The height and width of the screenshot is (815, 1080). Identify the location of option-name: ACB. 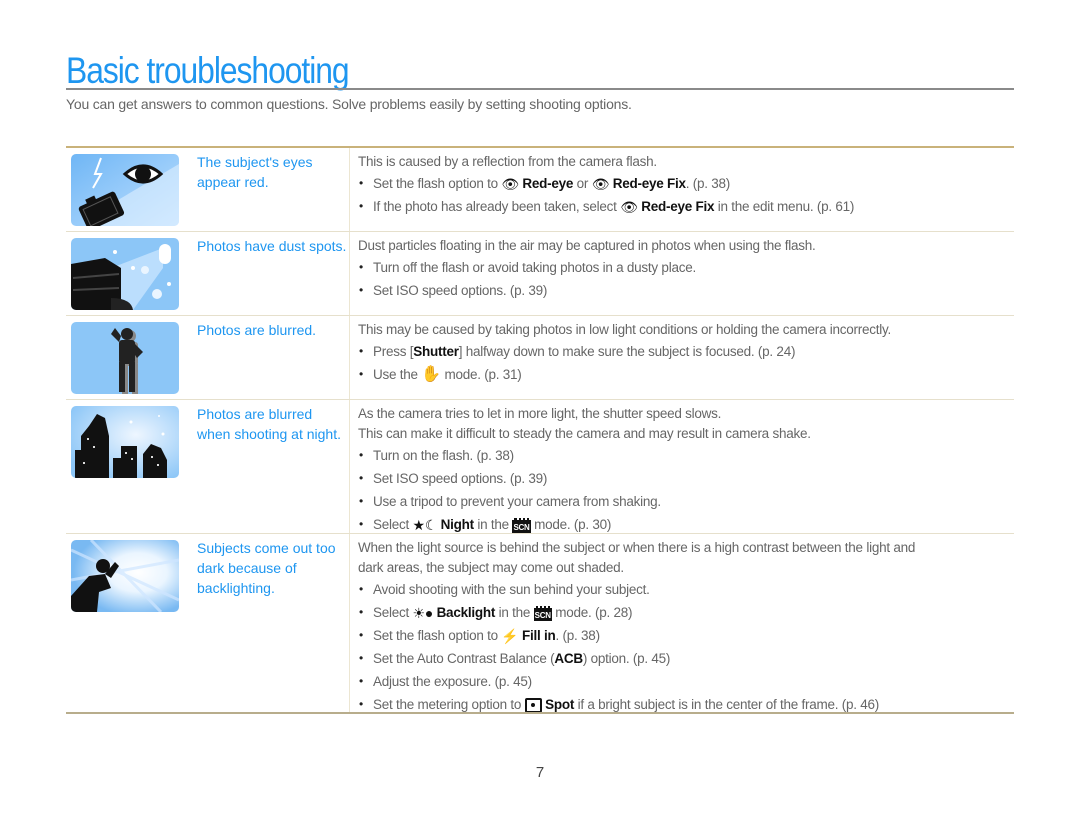
(568, 658).